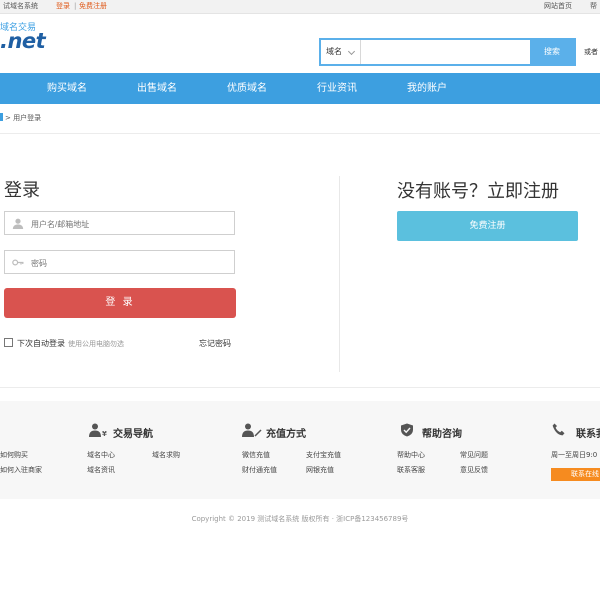 This screenshot has width=600, height=600. Describe the element at coordinates (300, 88) in the screenshot. I see `main-nav: 购买域名 出售域名 优质域名 行业资讯 我的账户` at that location.